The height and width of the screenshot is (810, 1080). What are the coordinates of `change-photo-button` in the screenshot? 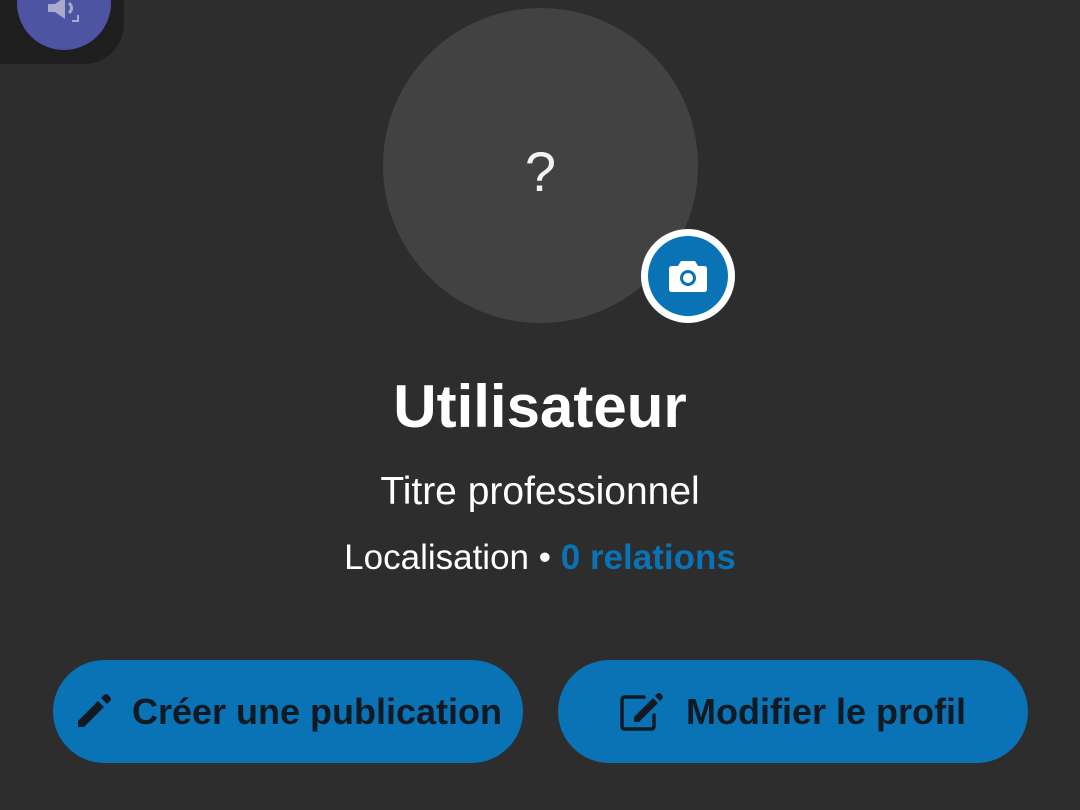 It's located at (688, 276).